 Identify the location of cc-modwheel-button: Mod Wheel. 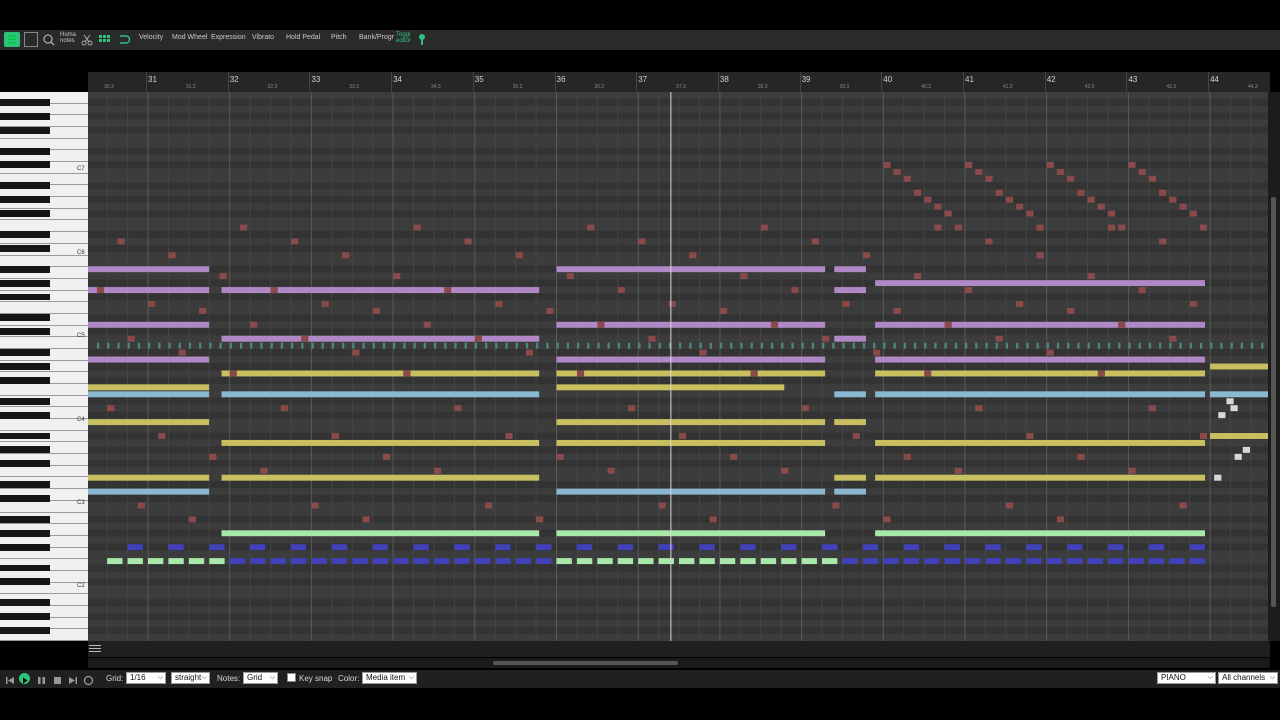
(189, 37).